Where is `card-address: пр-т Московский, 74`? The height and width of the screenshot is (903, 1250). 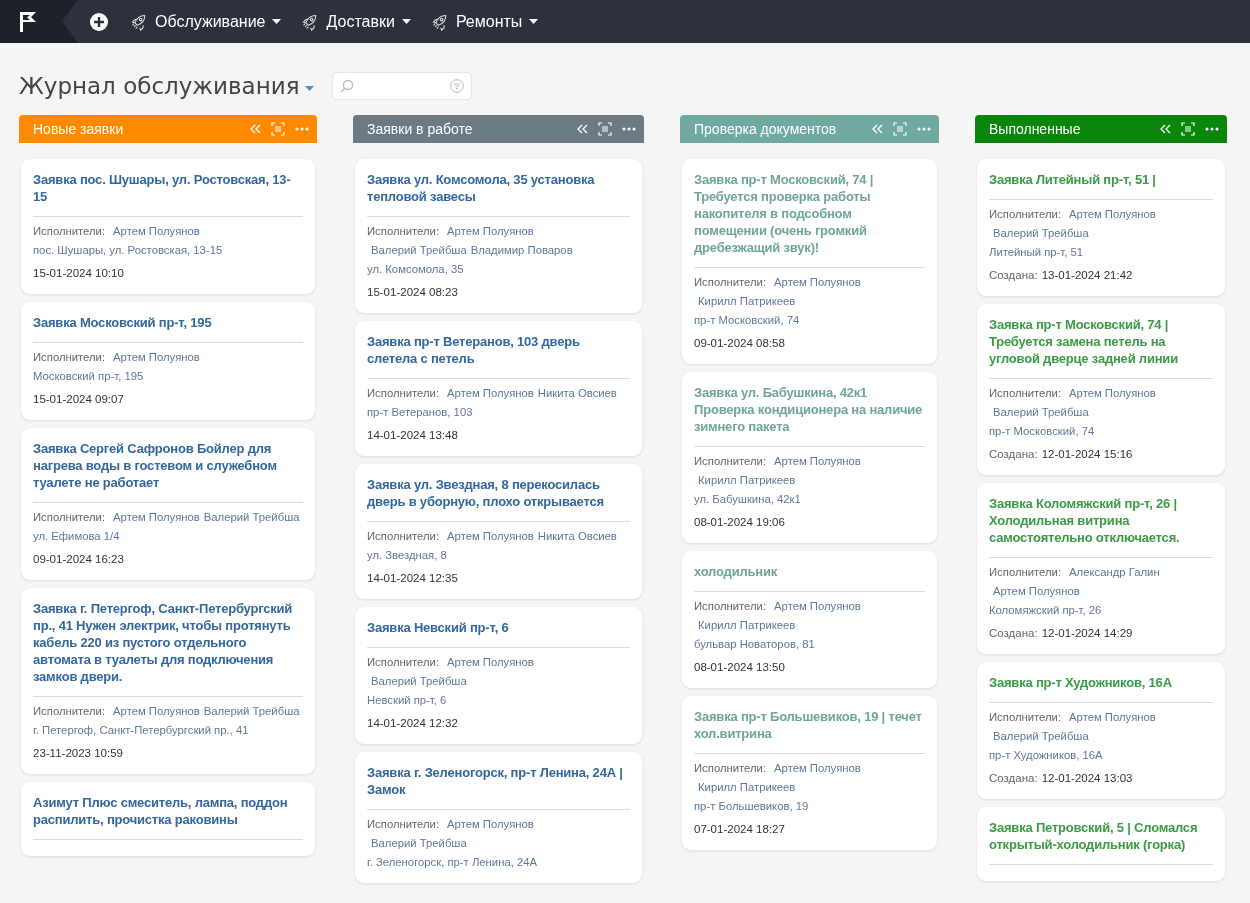 card-address: пр-т Московский, 74 is located at coordinates (1042, 431).